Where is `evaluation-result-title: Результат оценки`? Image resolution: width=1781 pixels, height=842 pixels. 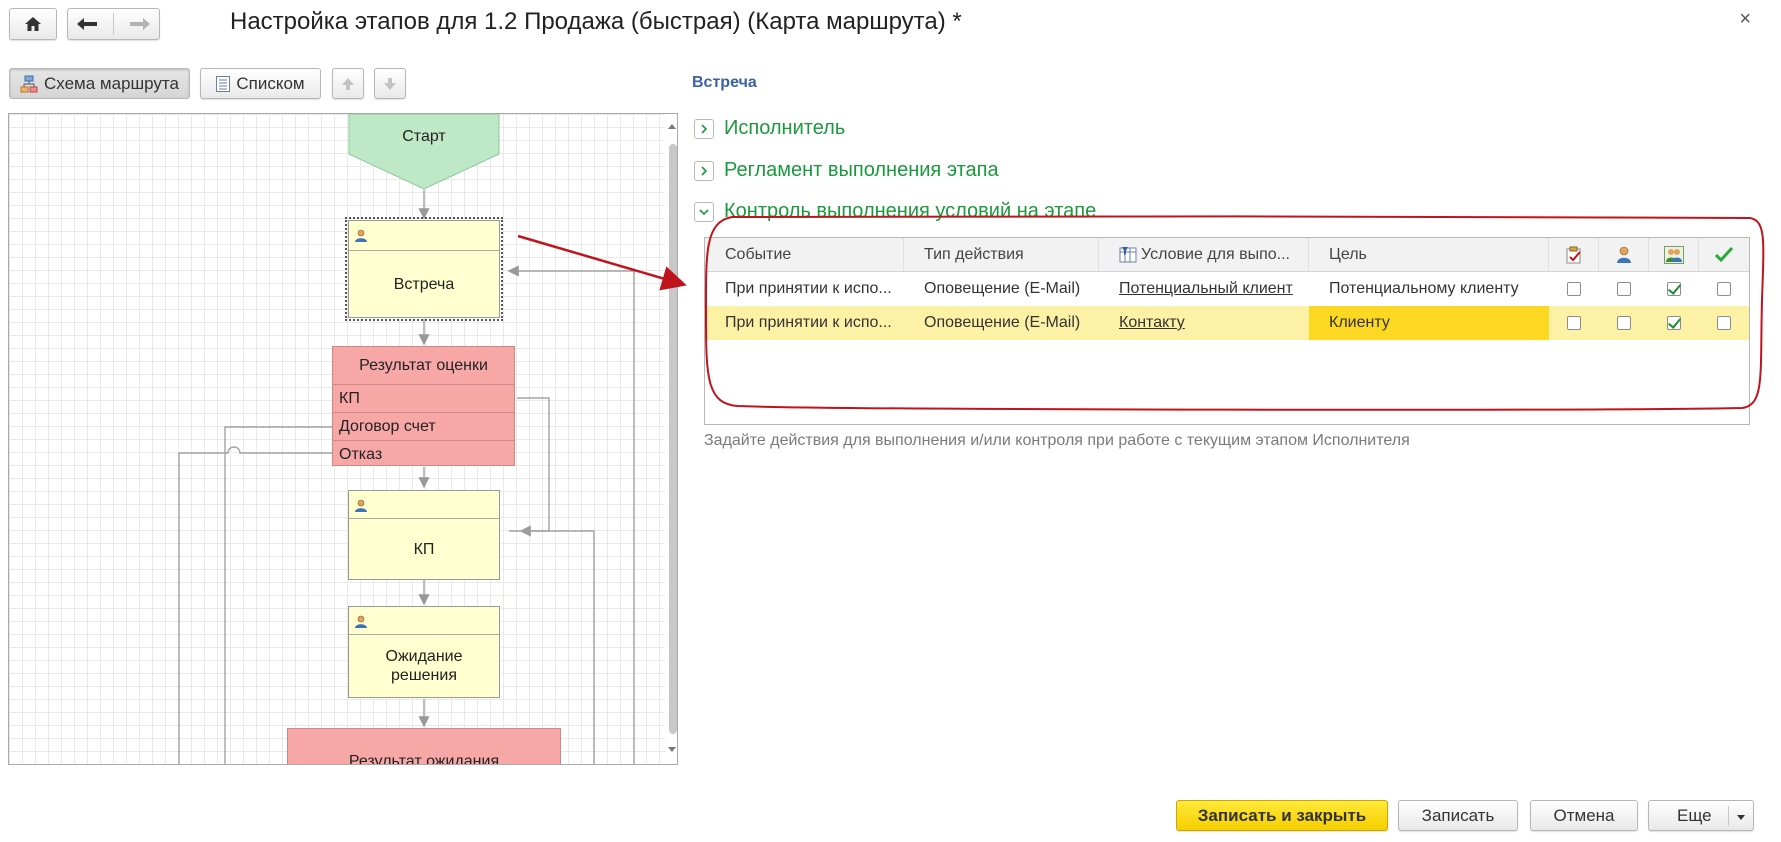 evaluation-result-title: Результат оценки is located at coordinates (423, 366).